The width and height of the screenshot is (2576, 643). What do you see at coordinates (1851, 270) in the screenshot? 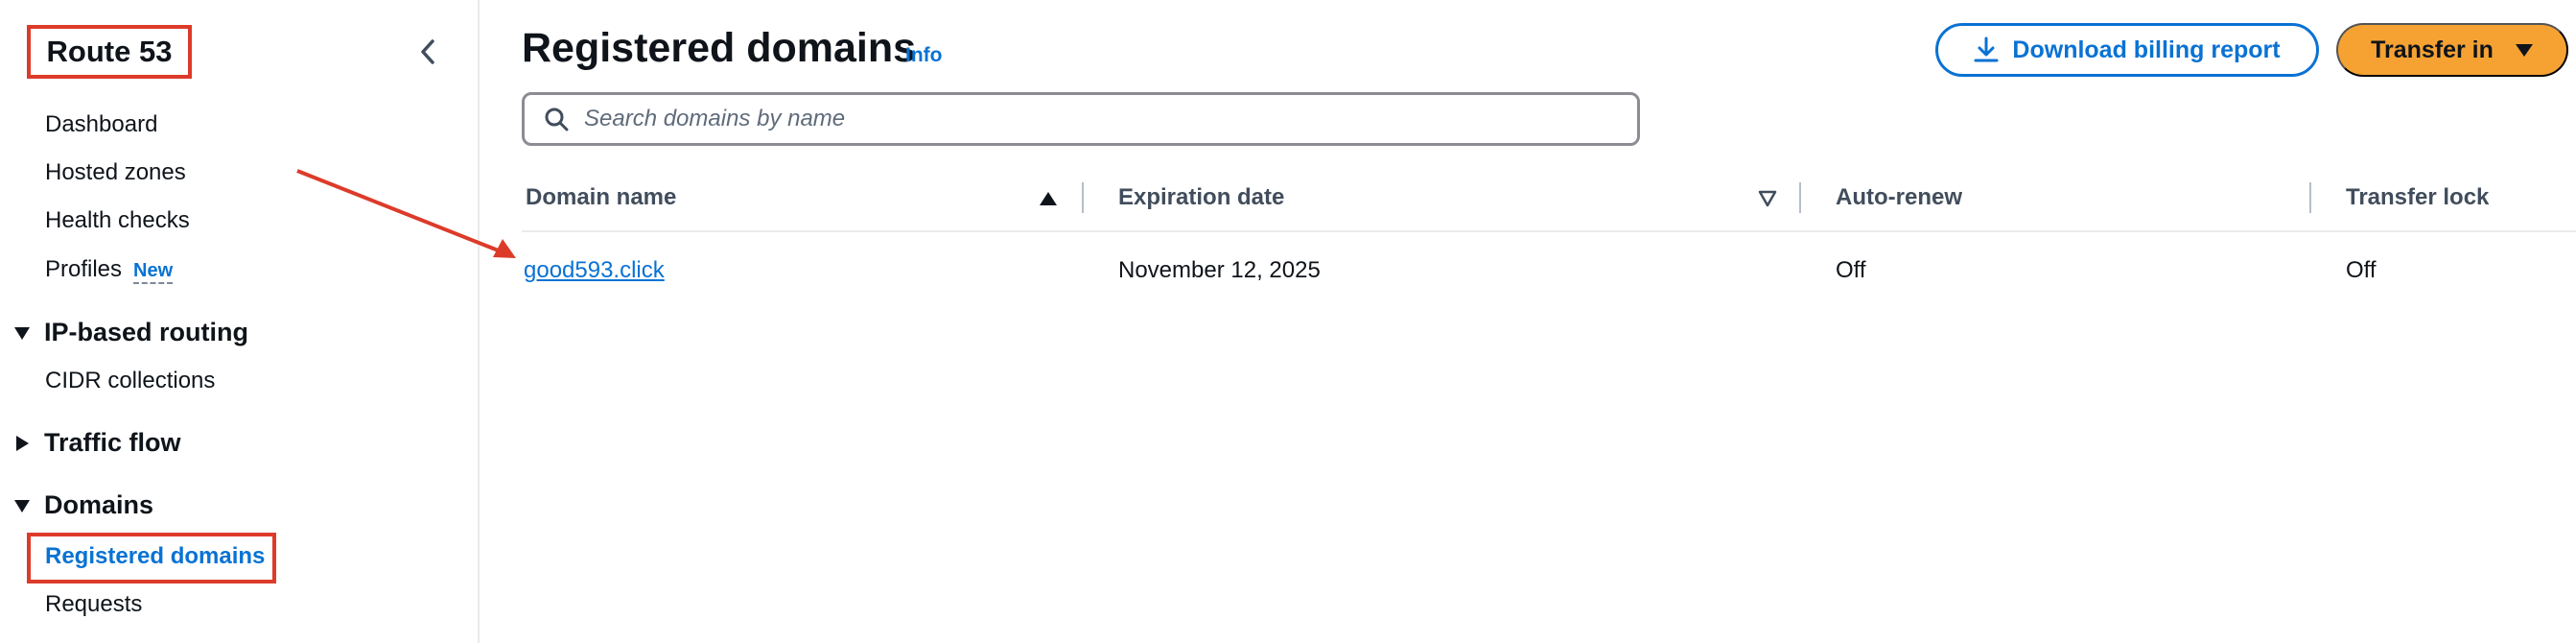
I see `auto-renew-cell: Off` at bounding box center [1851, 270].